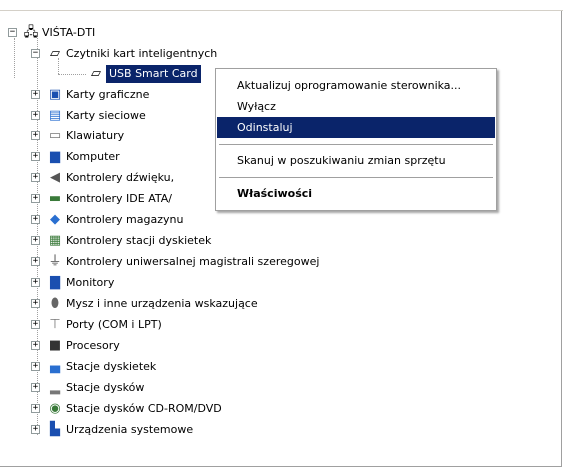 The image size is (563, 468). I want to click on cdrom-icon: ◉, so click(55, 408).